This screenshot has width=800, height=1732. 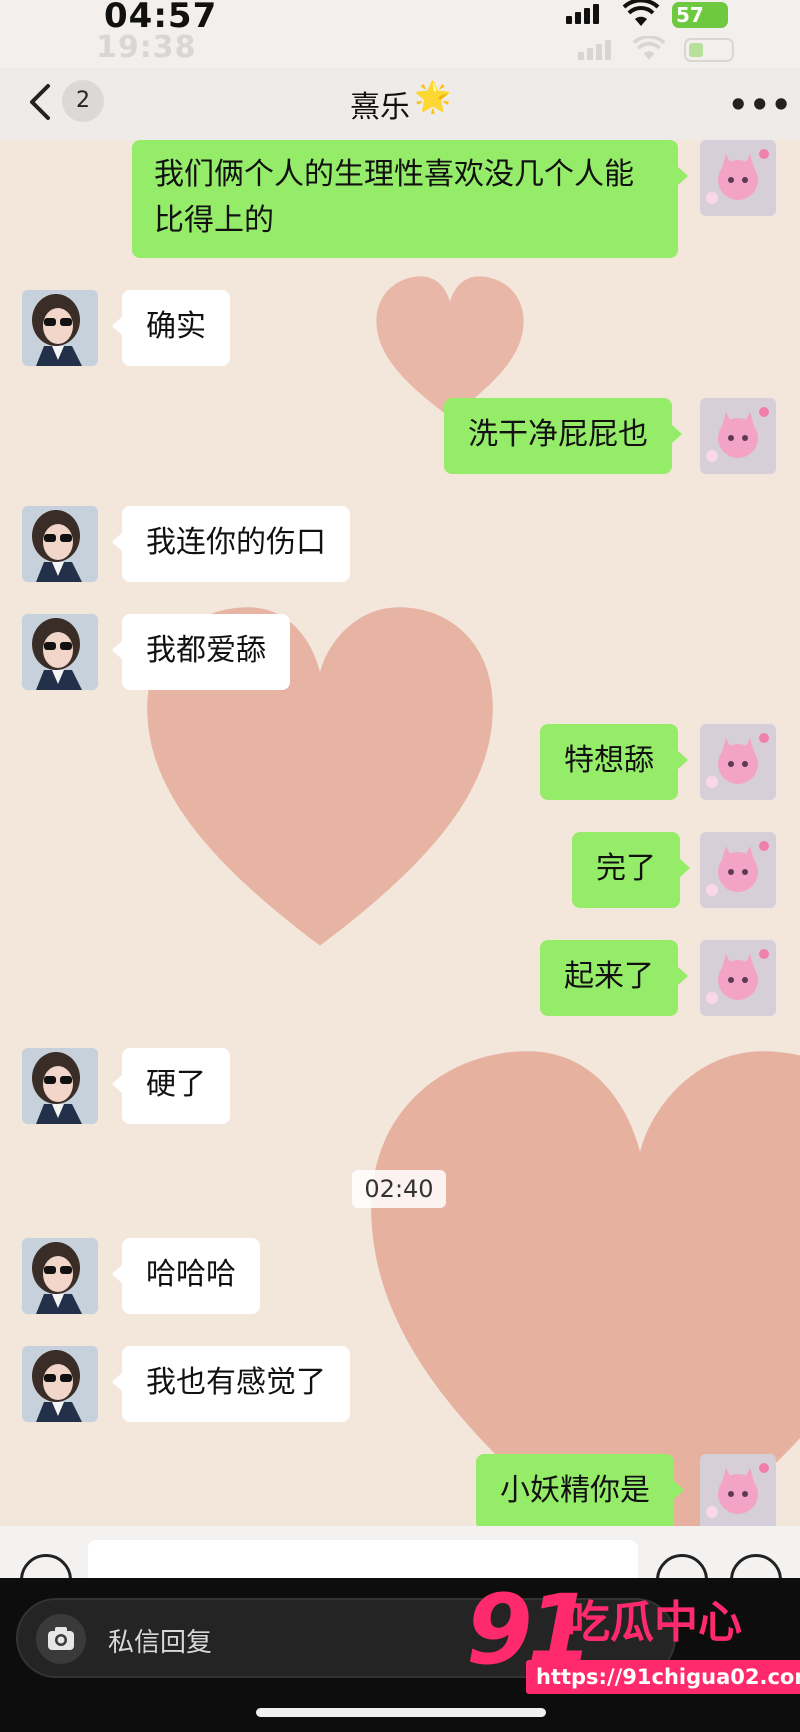 What do you see at coordinates (682, 1566) in the screenshot?
I see `emoji-icon` at bounding box center [682, 1566].